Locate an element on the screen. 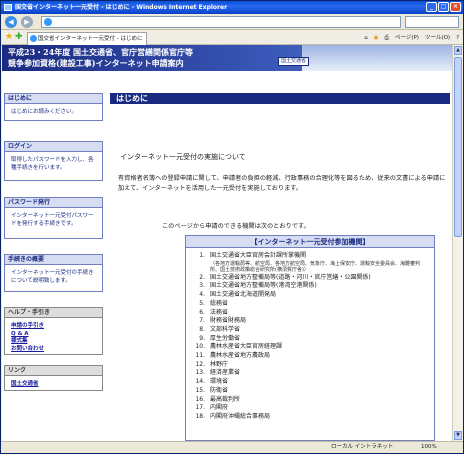  address-bar is located at coordinates (221, 22).